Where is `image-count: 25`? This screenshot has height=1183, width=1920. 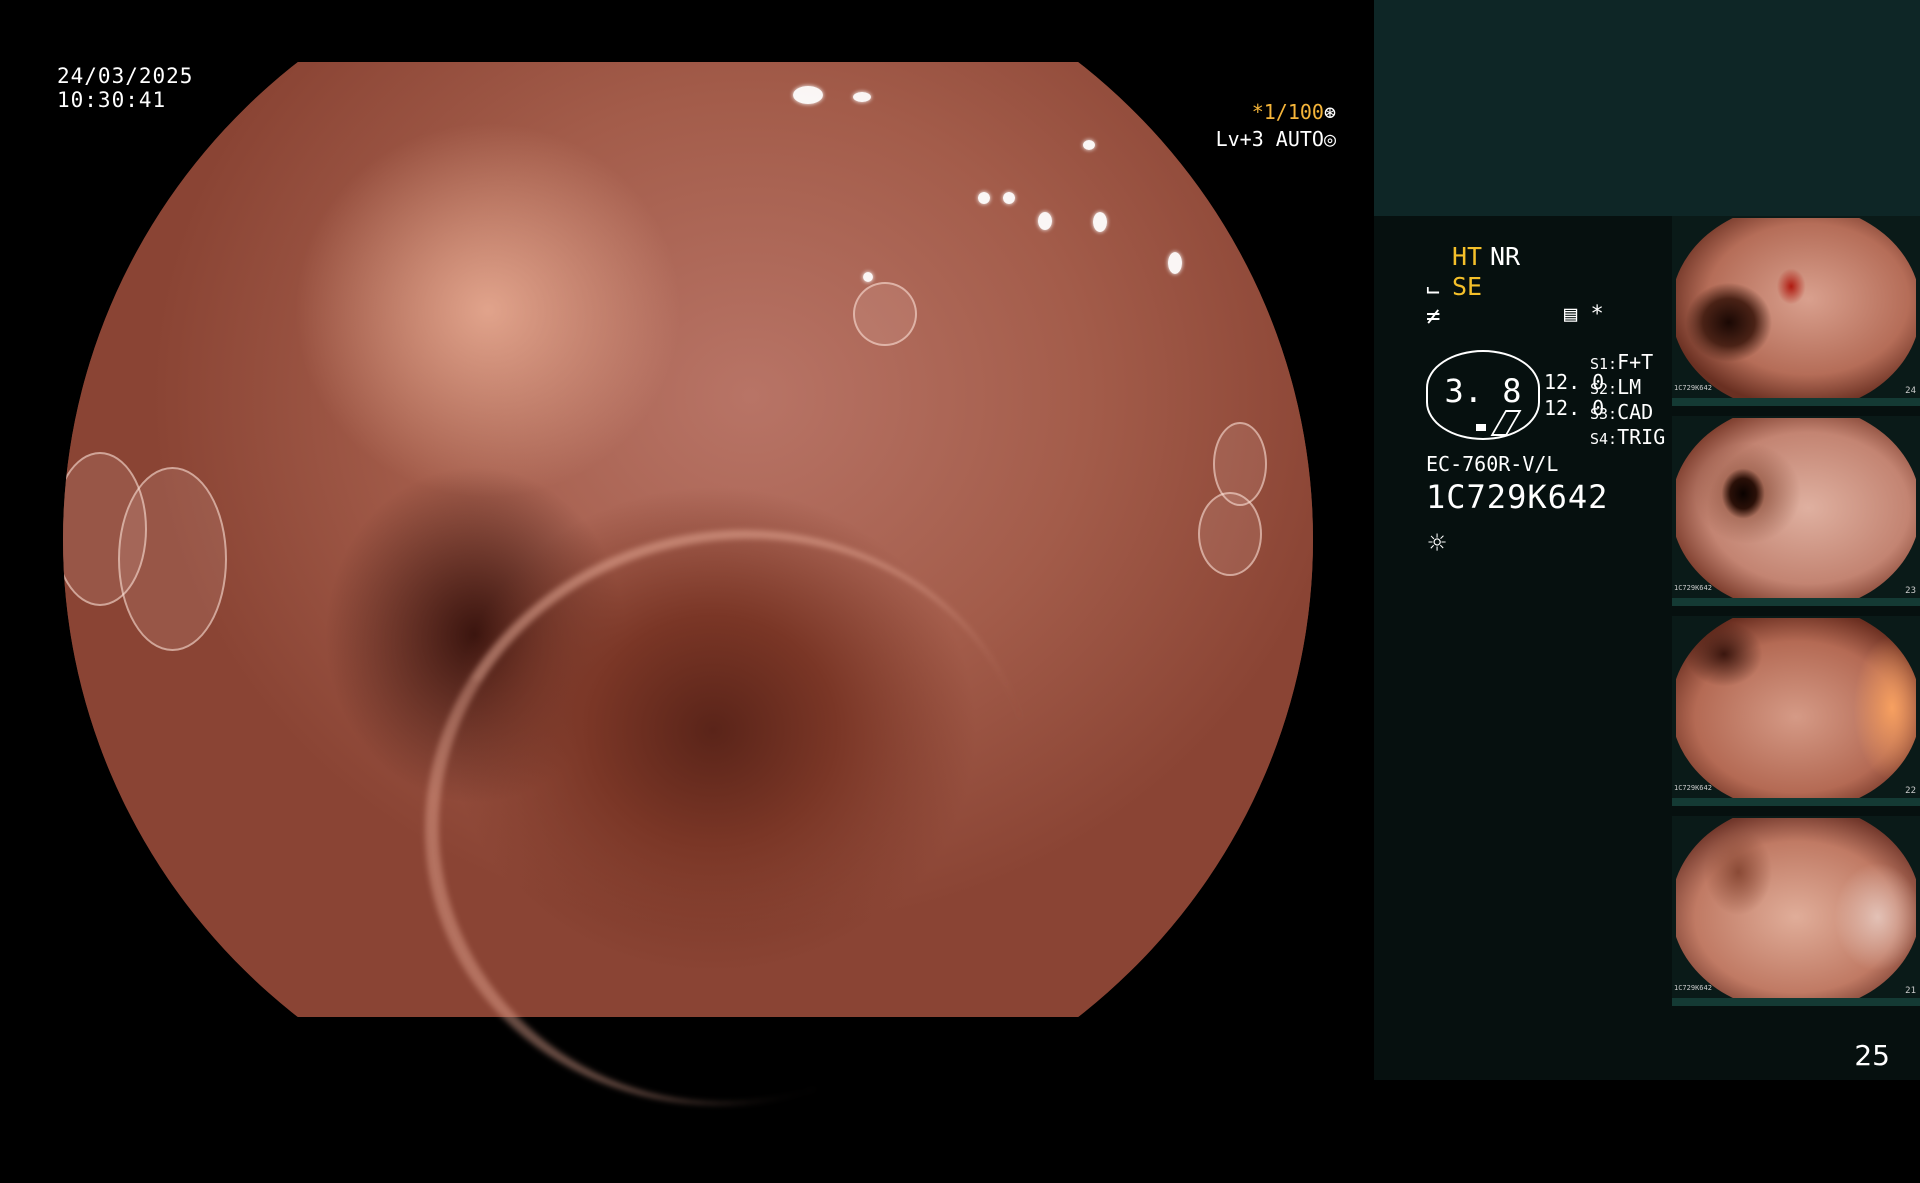
image-count: 25 is located at coordinates (1872, 1055).